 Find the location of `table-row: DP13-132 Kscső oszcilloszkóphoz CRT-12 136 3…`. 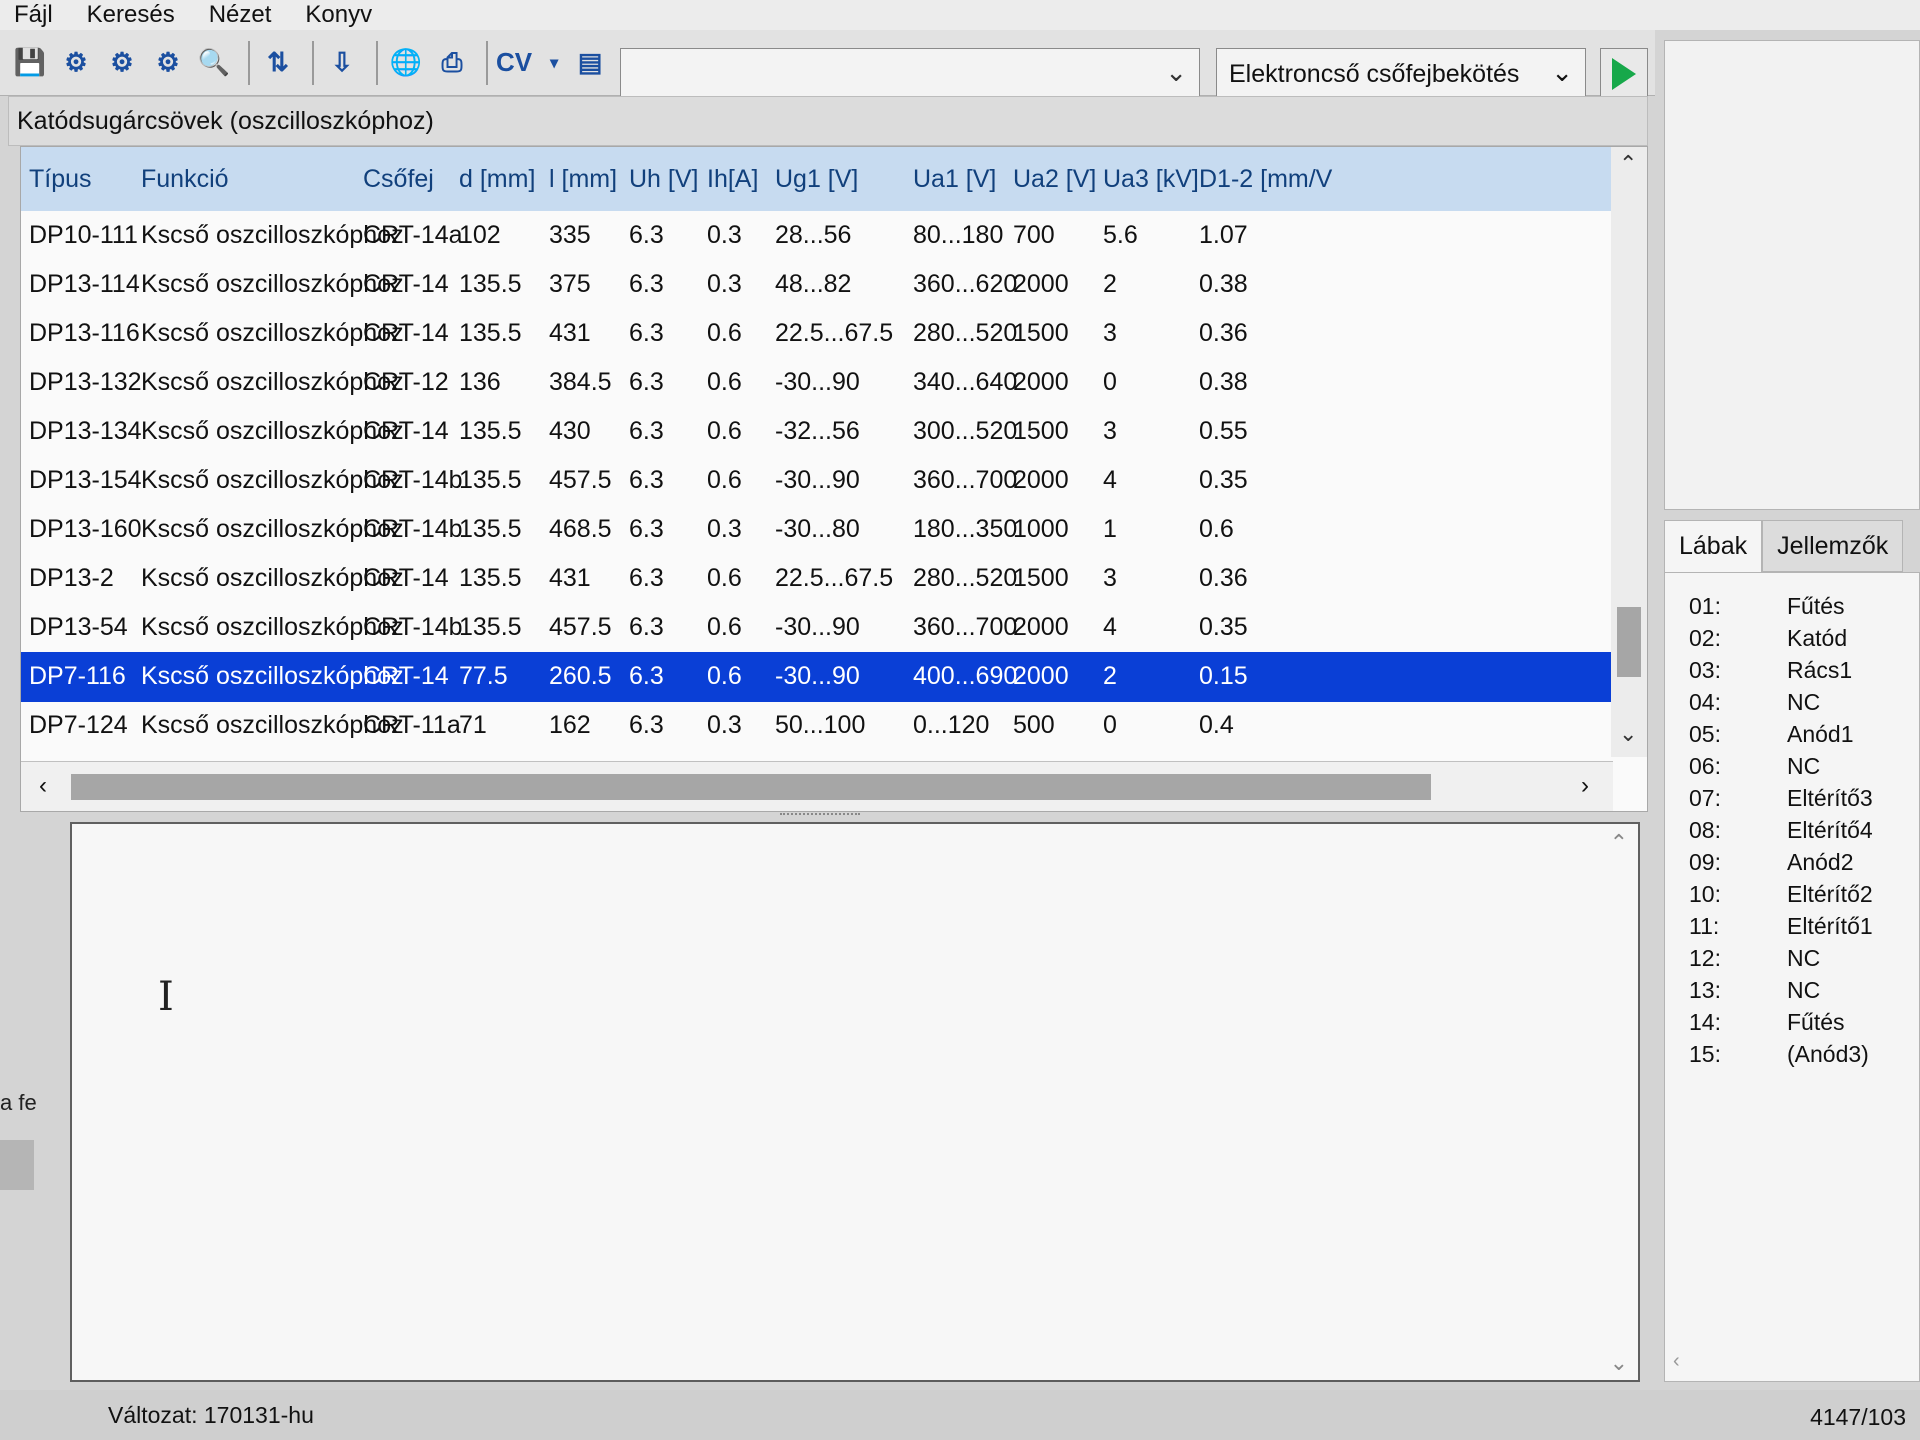

table-row: DP13-132 Kscső oszcilloszkóphoz CRT-12 136 3… is located at coordinates (816, 383).